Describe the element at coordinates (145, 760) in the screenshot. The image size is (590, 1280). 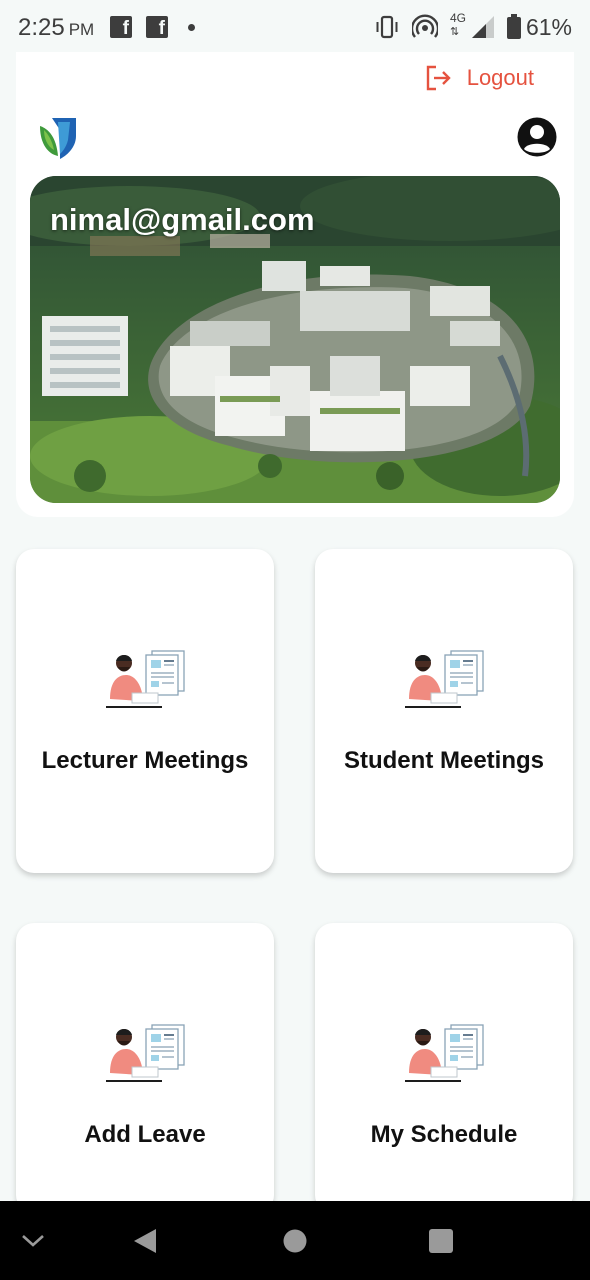
I see `tile-label: Lecturer Meetings` at that location.